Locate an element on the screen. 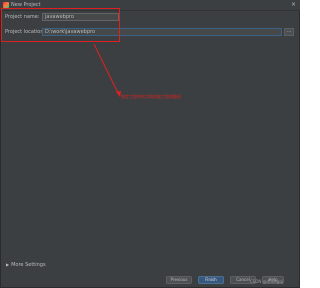 This screenshot has width=320, height=288. annotation-arrow is located at coordinates (107, 70).